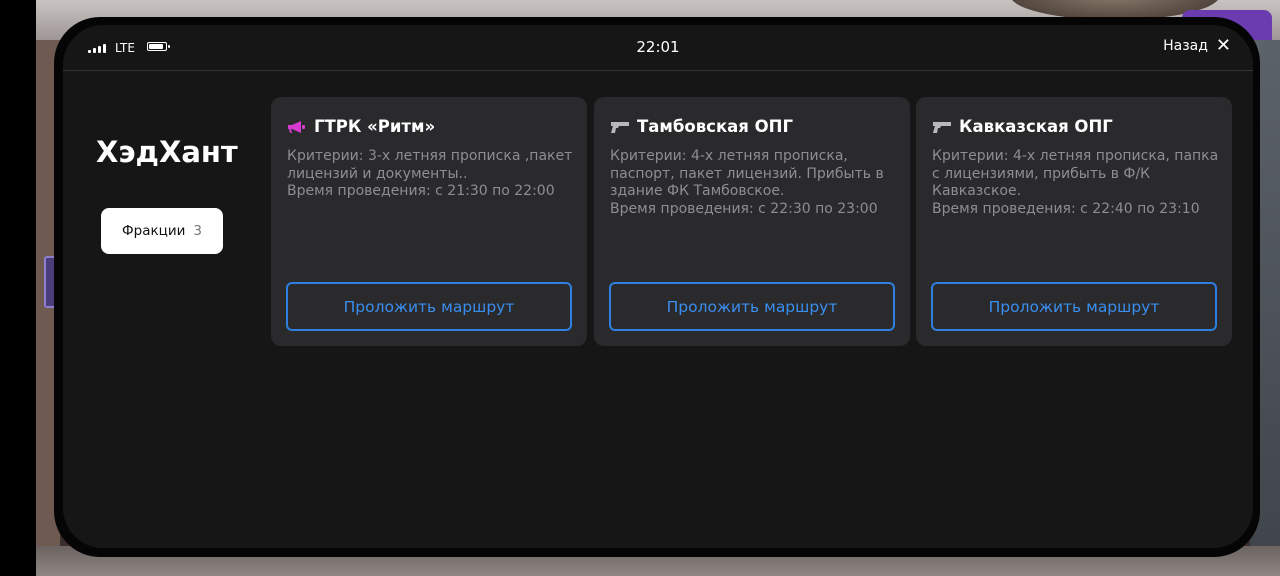  I want to click on card-header: Тамбовская ОПГ, so click(701, 126).